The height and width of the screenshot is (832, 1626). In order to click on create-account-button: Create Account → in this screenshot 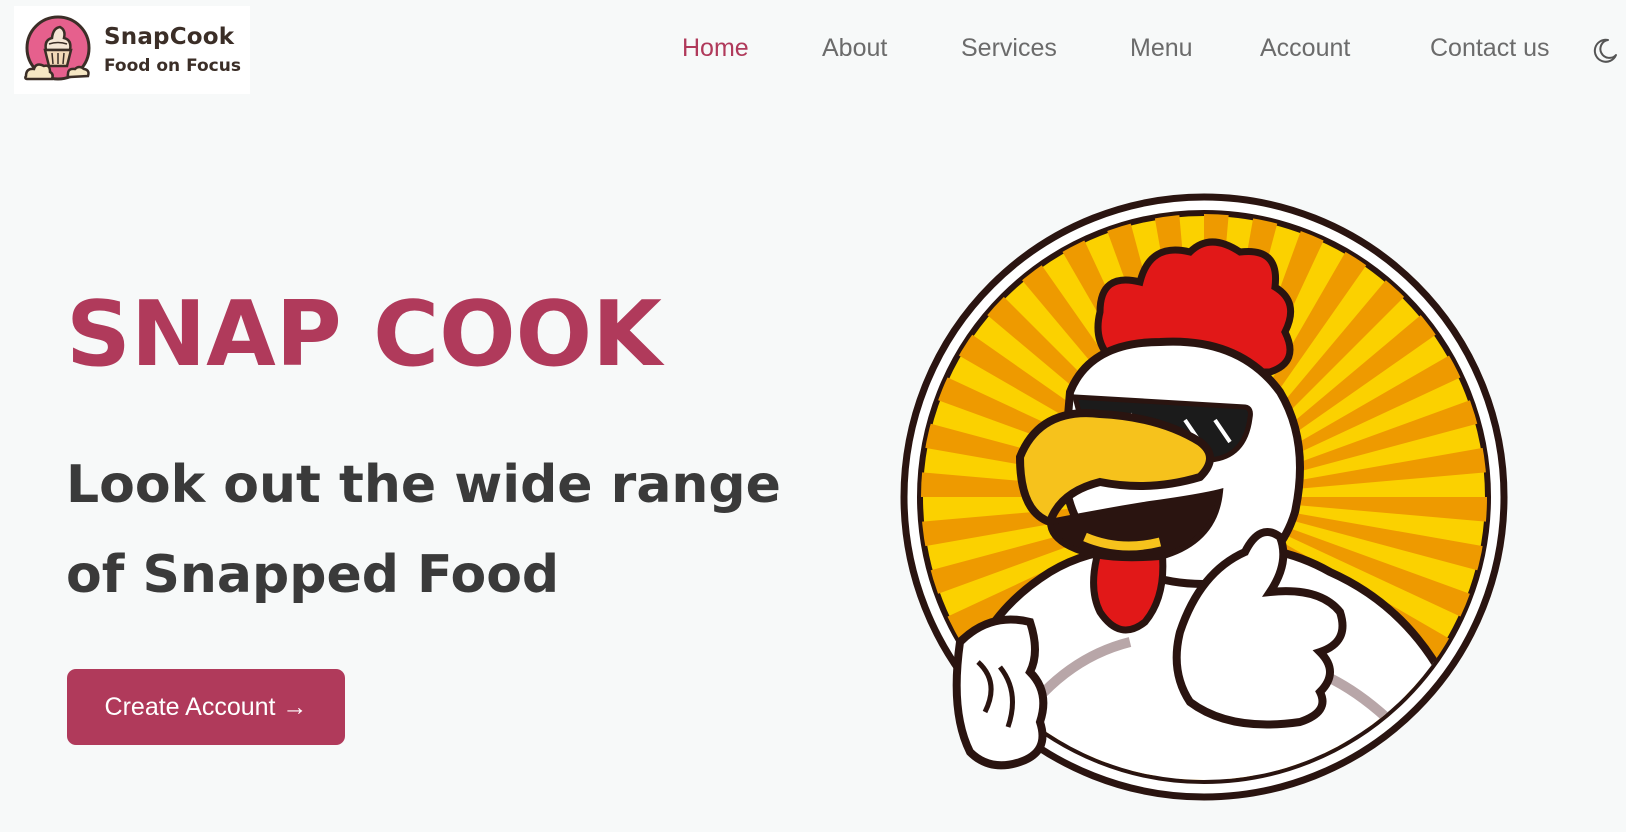, I will do `click(206, 707)`.